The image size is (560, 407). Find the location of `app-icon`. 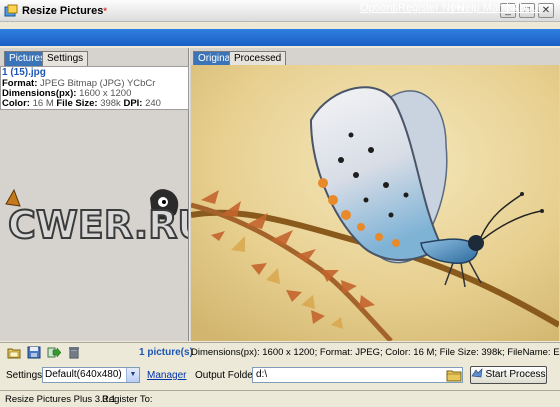

app-icon is located at coordinates (11, 10).